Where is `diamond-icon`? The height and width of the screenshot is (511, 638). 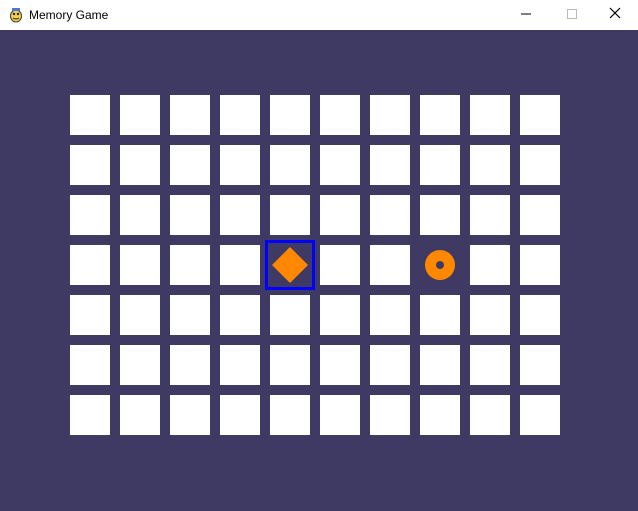
diamond-icon is located at coordinates (290, 265).